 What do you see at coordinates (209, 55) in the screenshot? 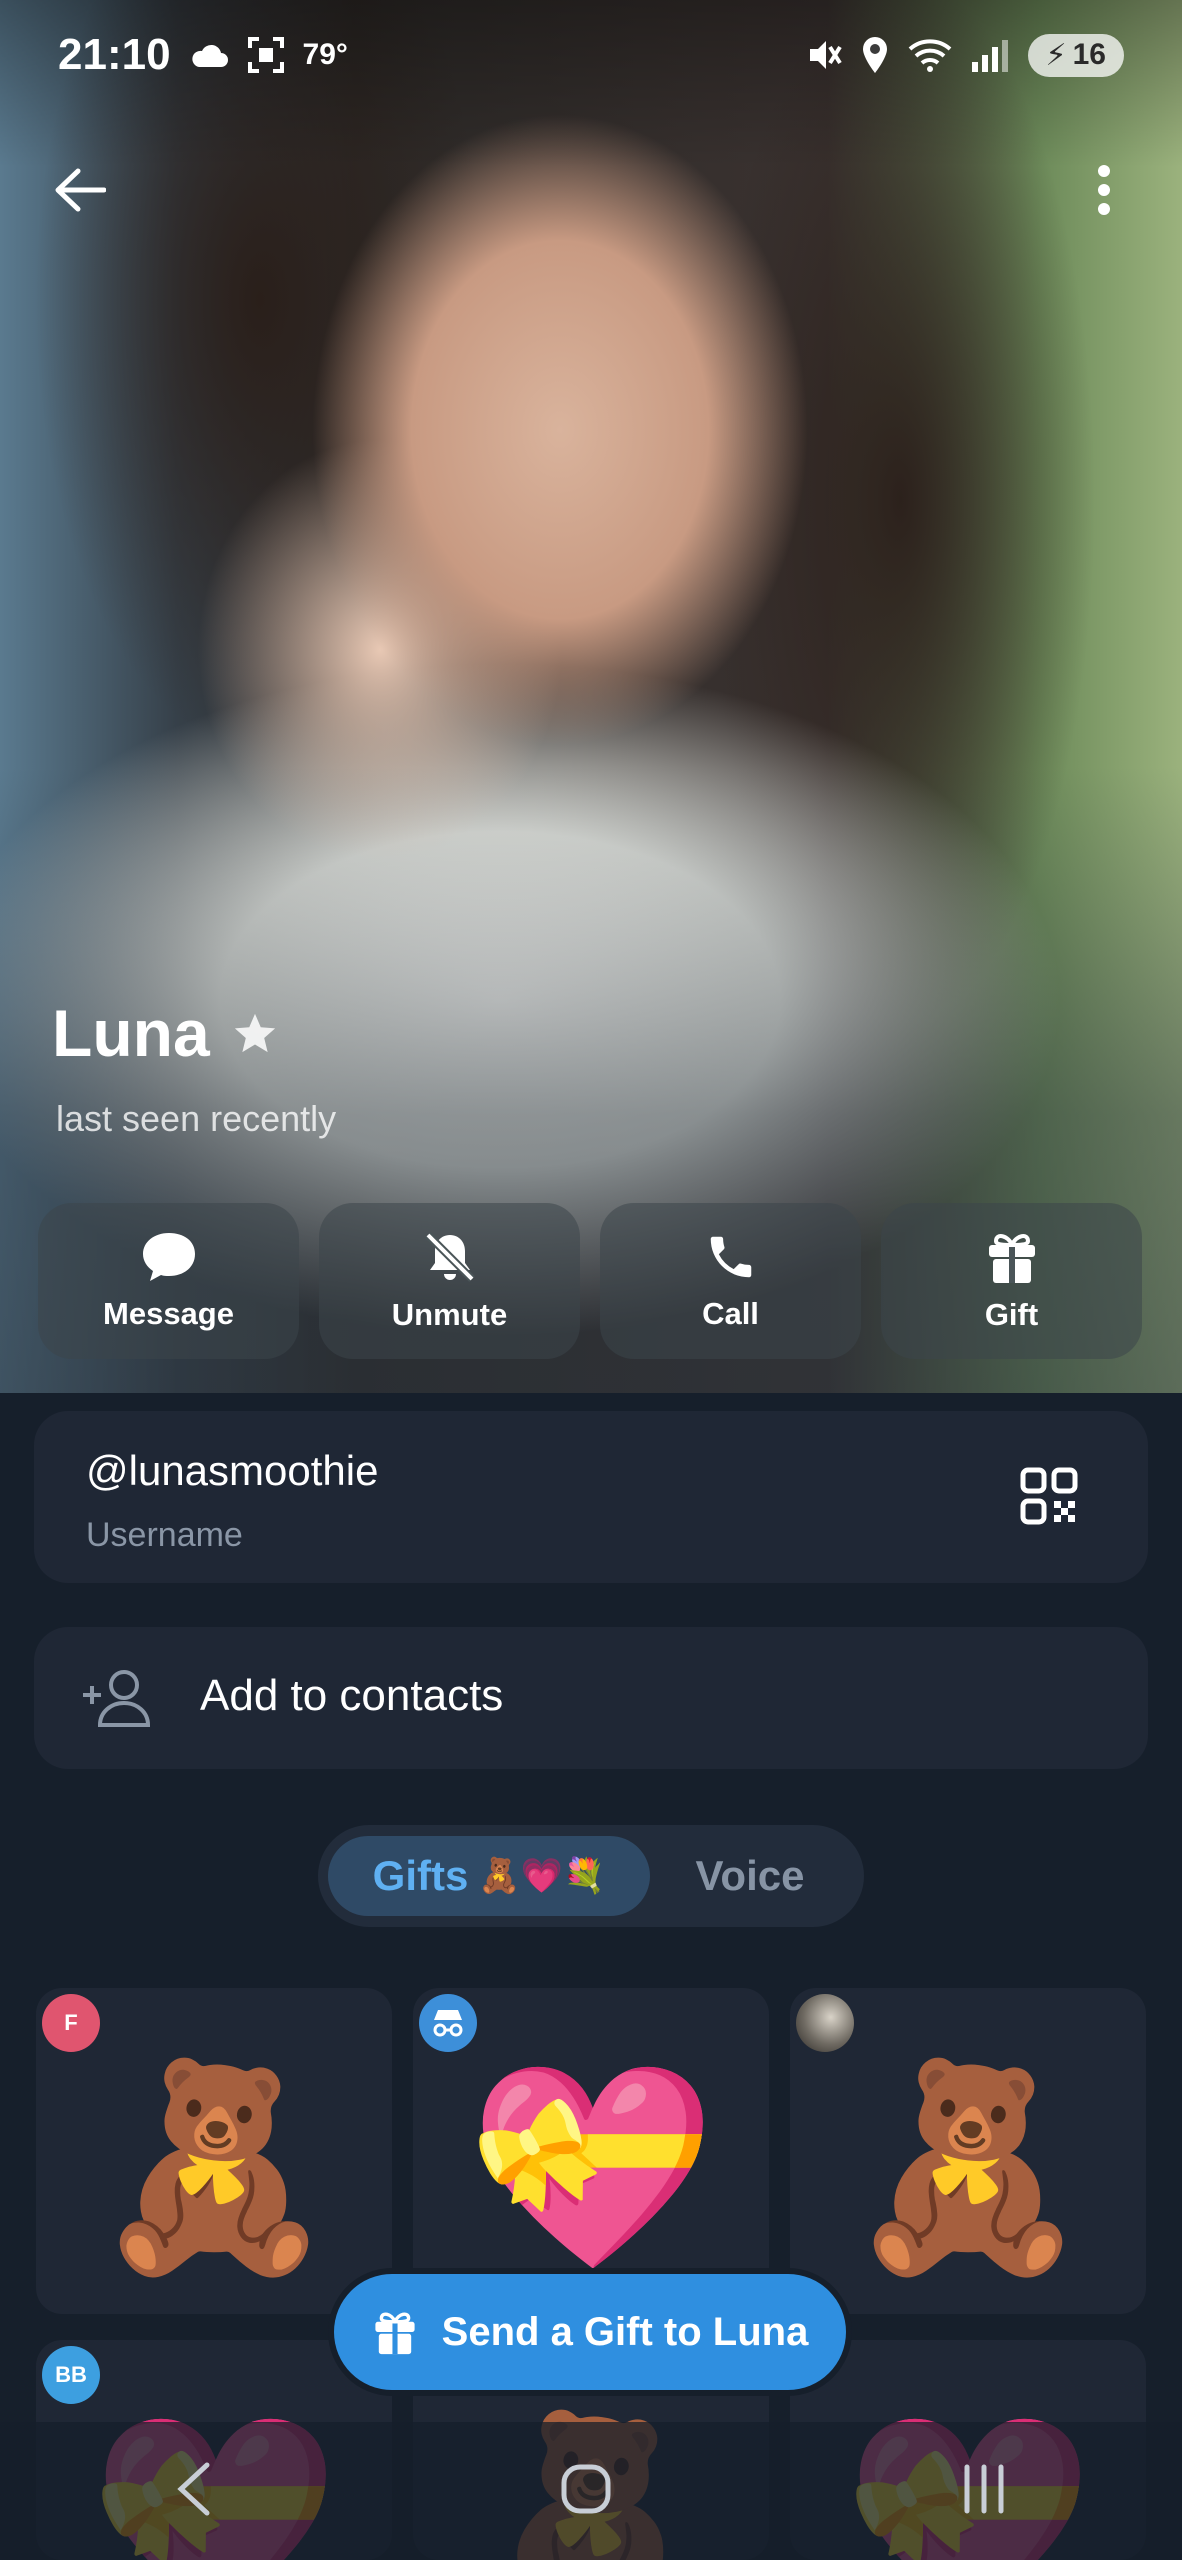
I see `cloud-icon` at bounding box center [209, 55].